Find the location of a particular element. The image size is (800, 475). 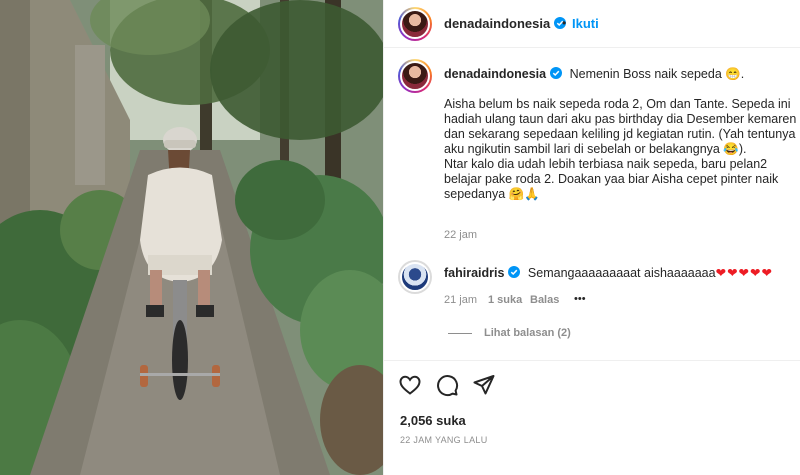

comment-text: Semangaaaaaaaaat aishaaaaaaa is located at coordinates (621, 273).